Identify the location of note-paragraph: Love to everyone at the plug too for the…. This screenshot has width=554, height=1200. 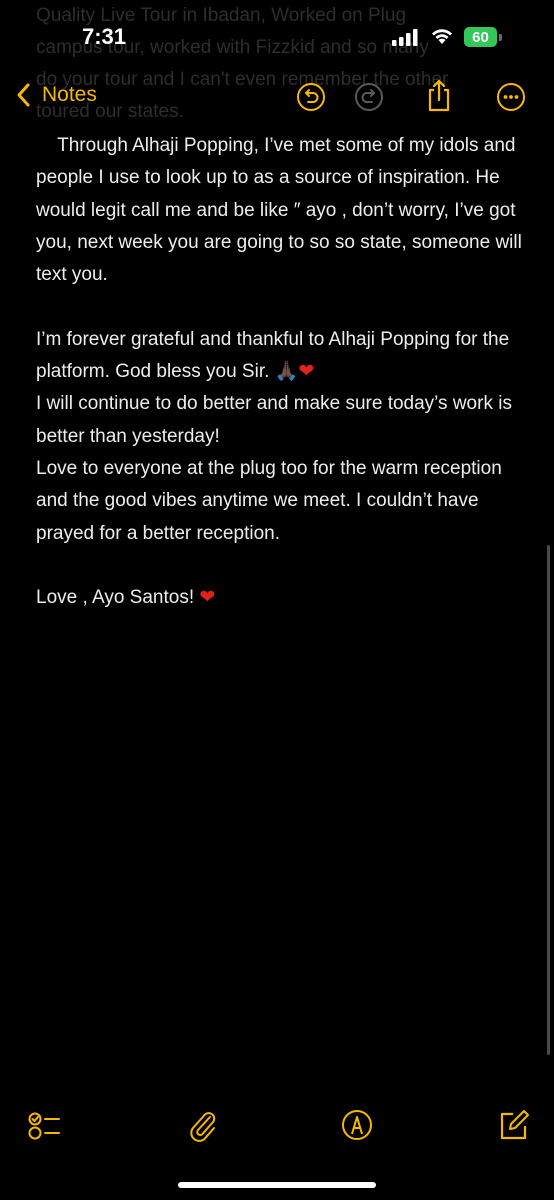
(272, 500).